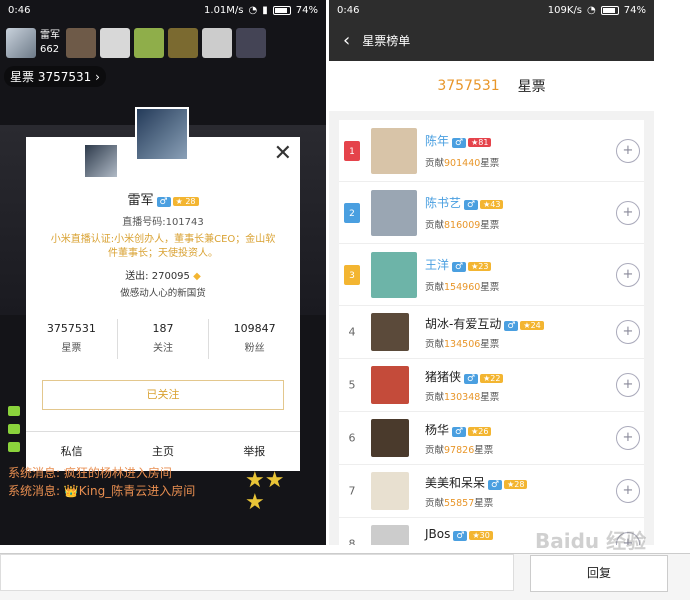  I want to click on status-bar: 0:46 1.01M/s ◔ ▮ 74%, so click(163, 10).